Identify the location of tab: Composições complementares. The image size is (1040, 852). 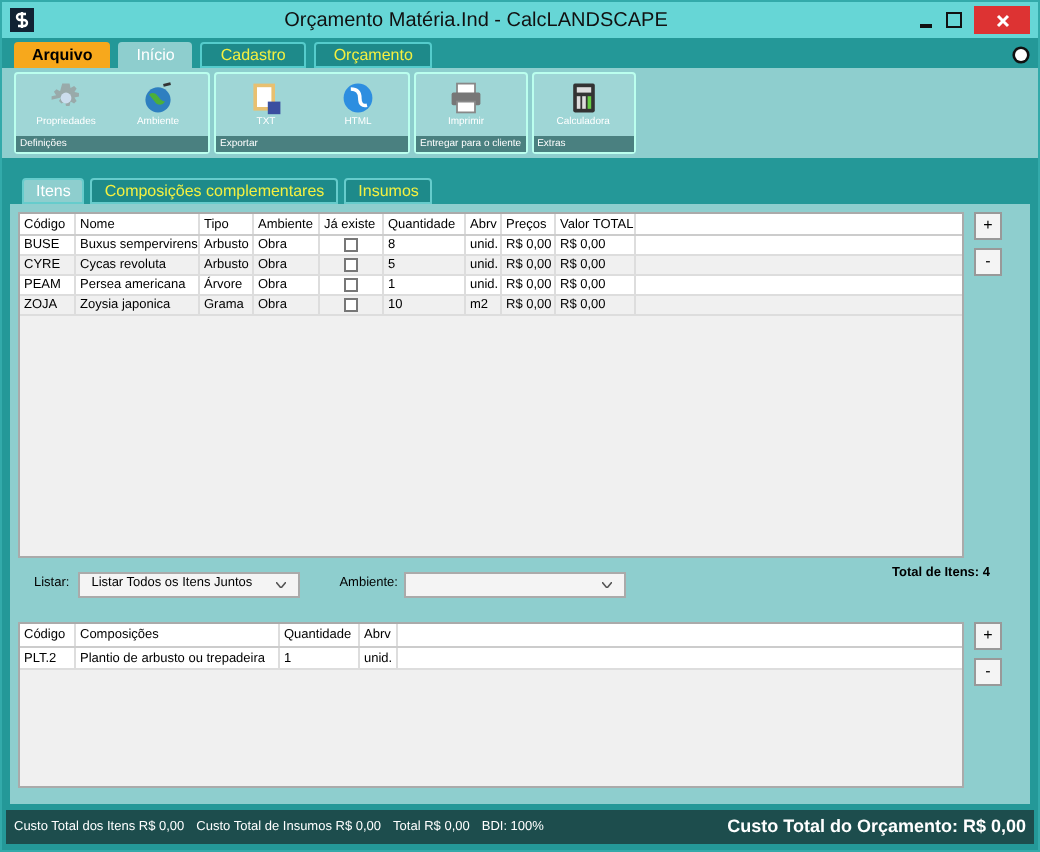
(214, 191).